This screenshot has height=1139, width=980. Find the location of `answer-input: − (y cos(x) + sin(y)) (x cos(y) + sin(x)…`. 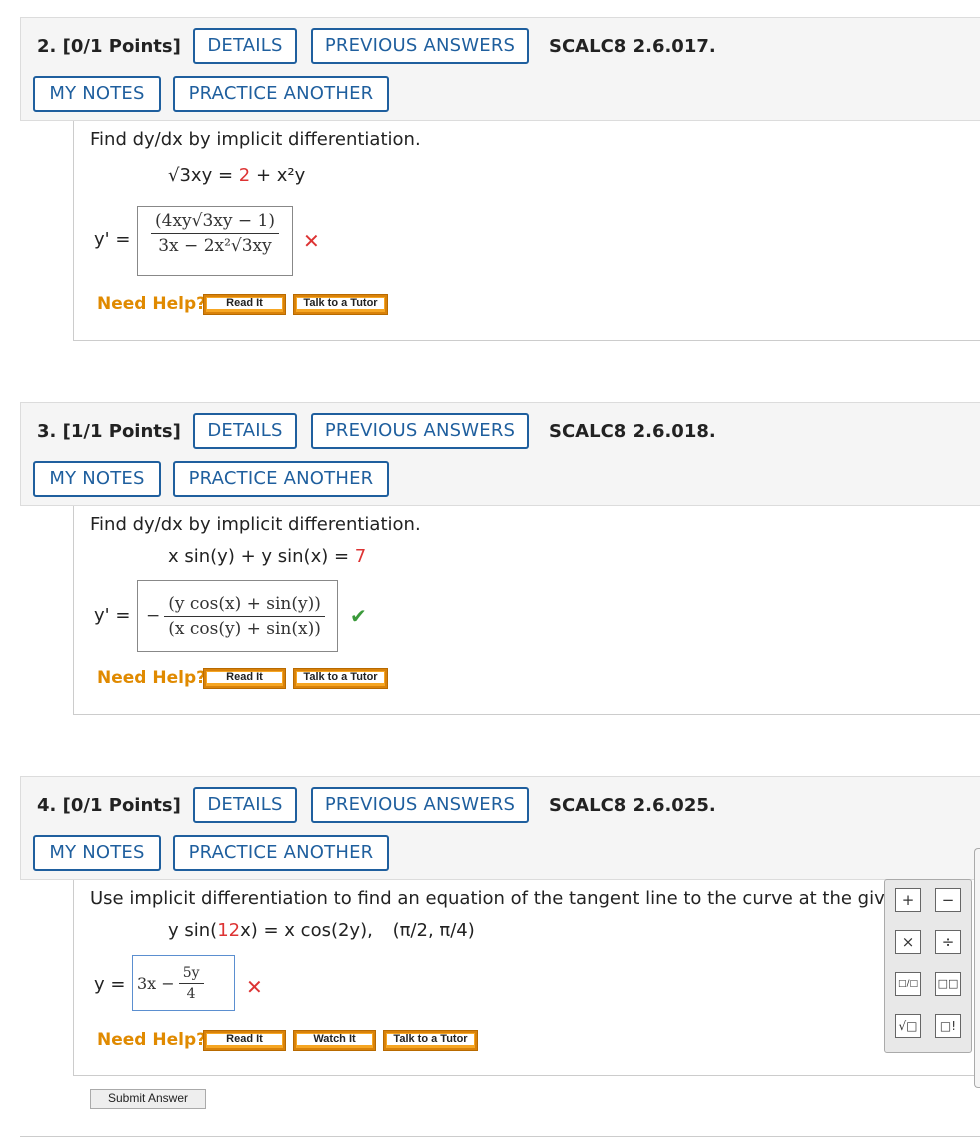

answer-input: − (y cos(x) + sin(y)) (x cos(y) + sin(x)… is located at coordinates (237, 616).